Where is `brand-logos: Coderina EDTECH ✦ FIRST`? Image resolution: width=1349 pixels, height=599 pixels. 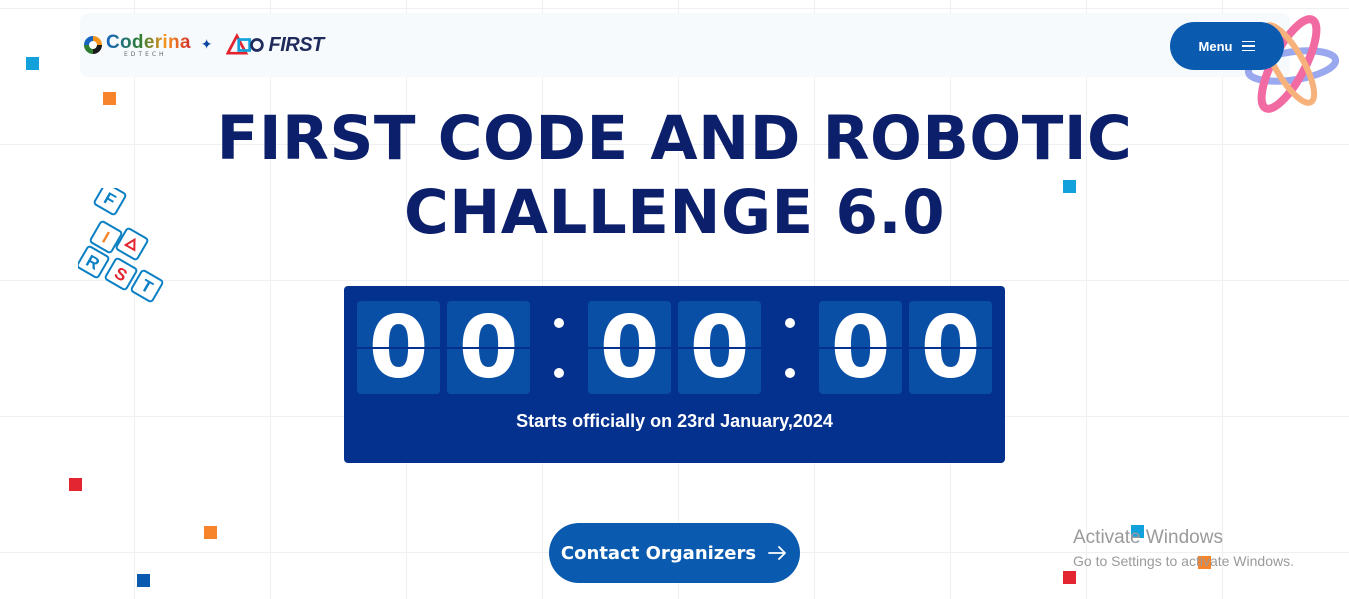 brand-logos: Coderina EDTECH ✦ FIRST is located at coordinates (204, 45).